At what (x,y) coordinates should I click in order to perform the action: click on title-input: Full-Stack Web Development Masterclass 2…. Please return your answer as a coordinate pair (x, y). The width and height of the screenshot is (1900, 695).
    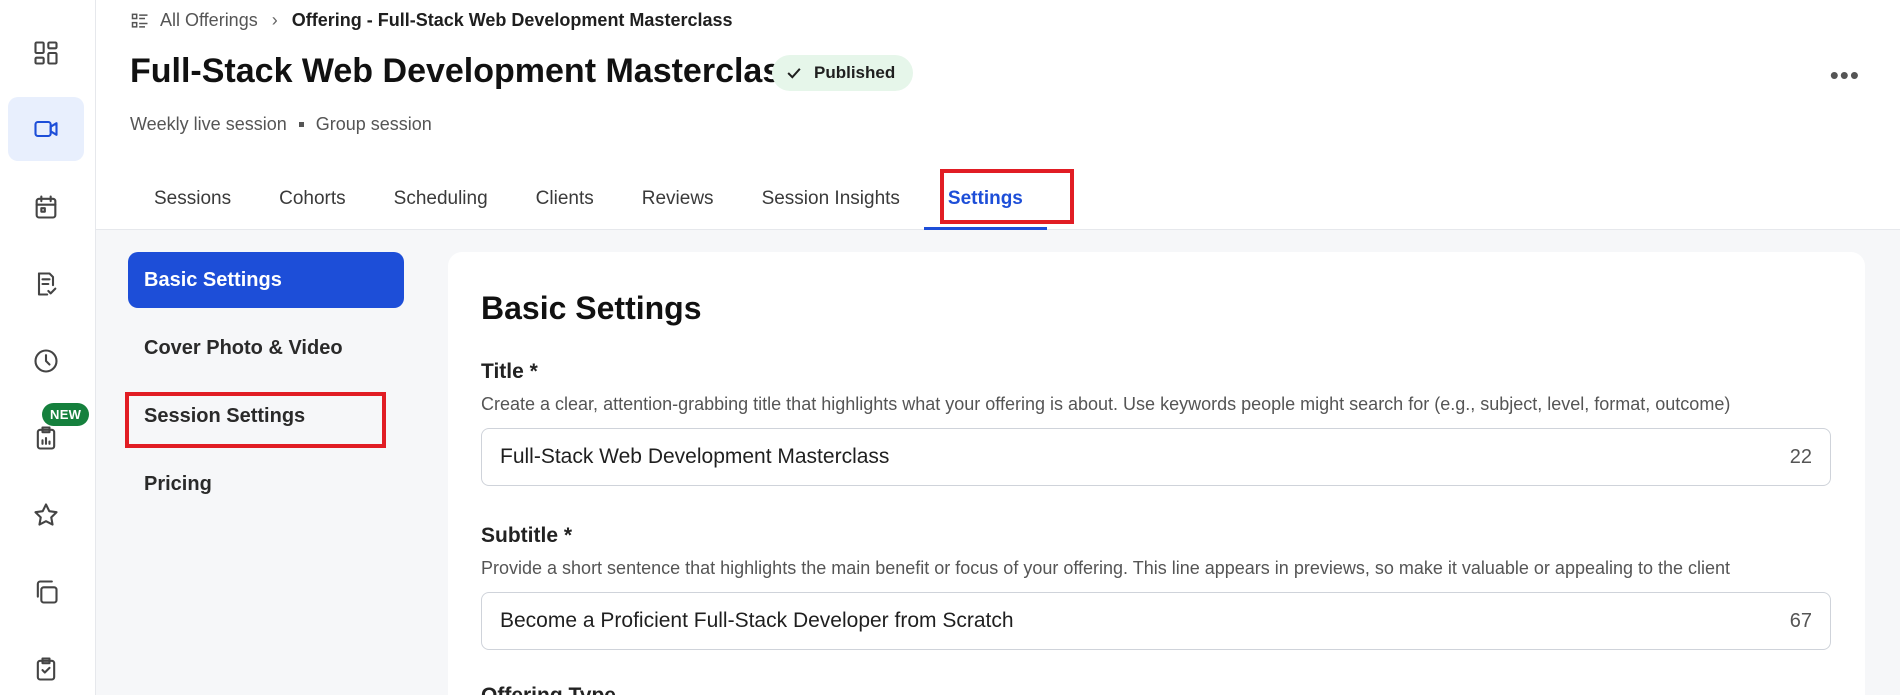
    Looking at the image, I should click on (1156, 457).